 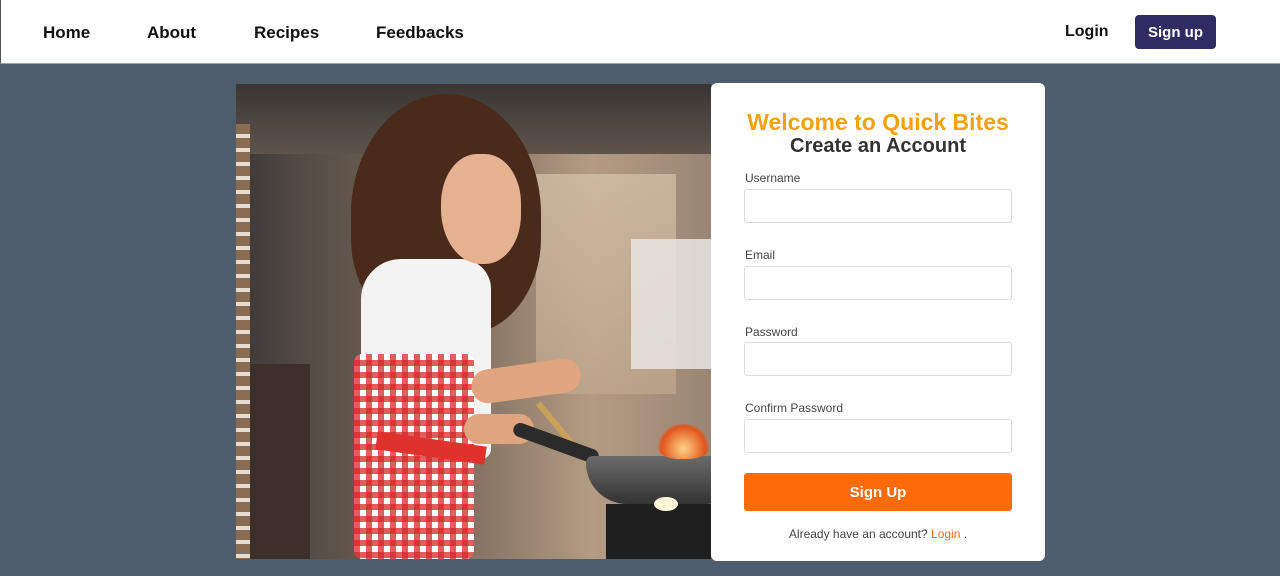 I want to click on login-prompt-period: ., so click(x=965, y=534).